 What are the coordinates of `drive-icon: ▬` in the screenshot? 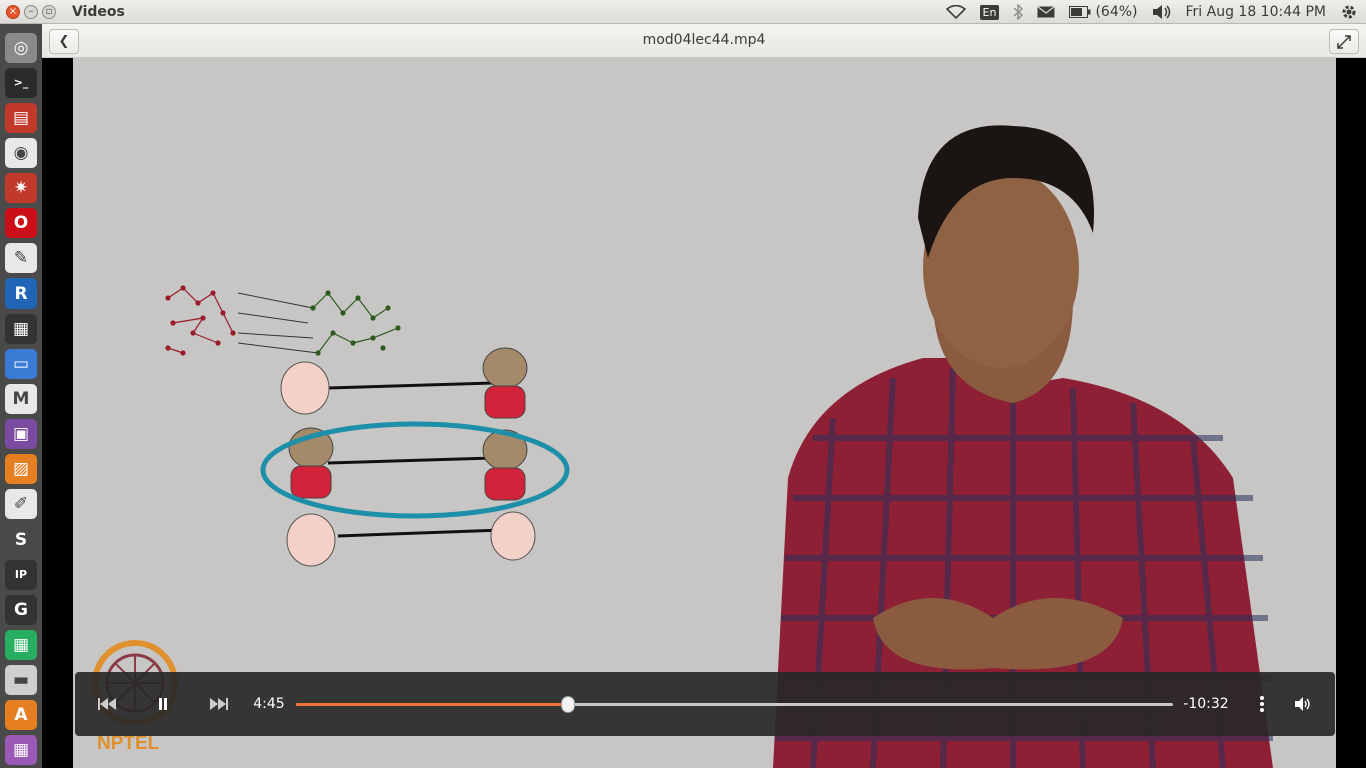 It's located at (21, 680).